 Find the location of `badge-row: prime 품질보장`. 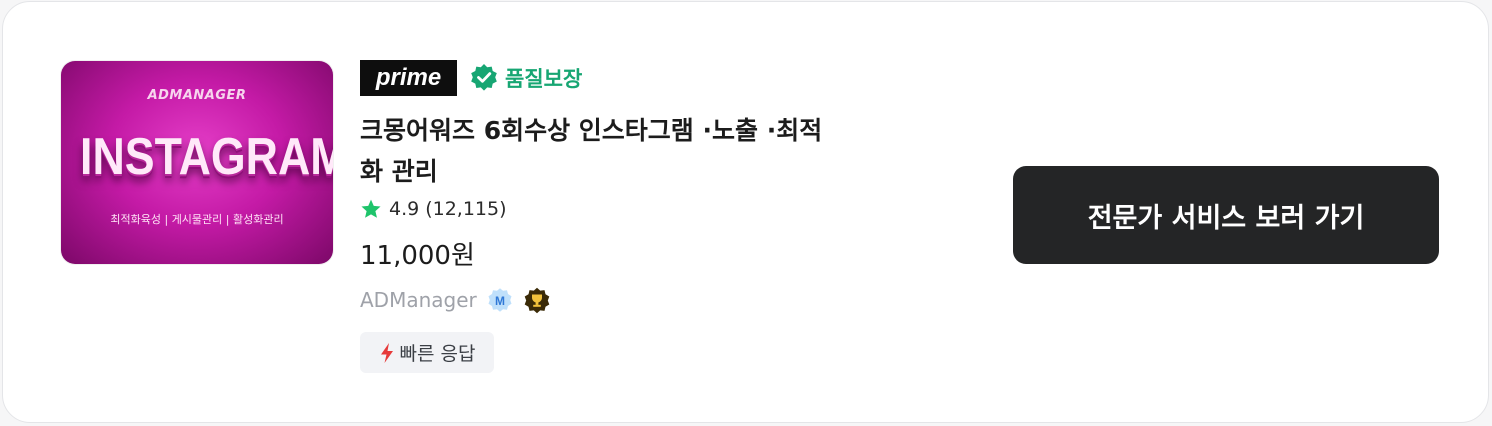

badge-row: prime 품질보장 is located at coordinates (471, 78).